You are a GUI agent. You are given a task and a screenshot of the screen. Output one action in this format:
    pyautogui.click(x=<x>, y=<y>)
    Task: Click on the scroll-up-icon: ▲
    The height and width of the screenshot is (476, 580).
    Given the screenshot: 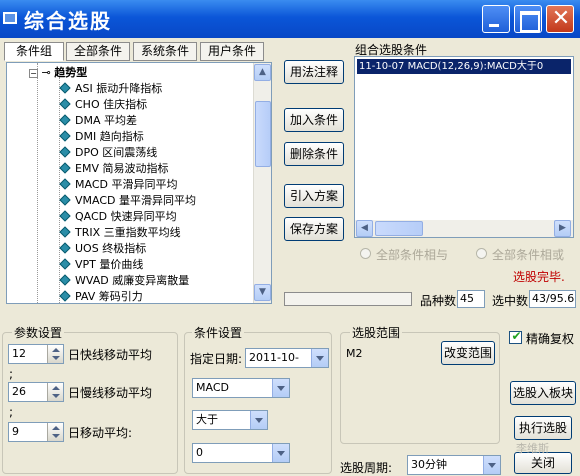 What is the action you would take?
    pyautogui.click(x=262, y=72)
    